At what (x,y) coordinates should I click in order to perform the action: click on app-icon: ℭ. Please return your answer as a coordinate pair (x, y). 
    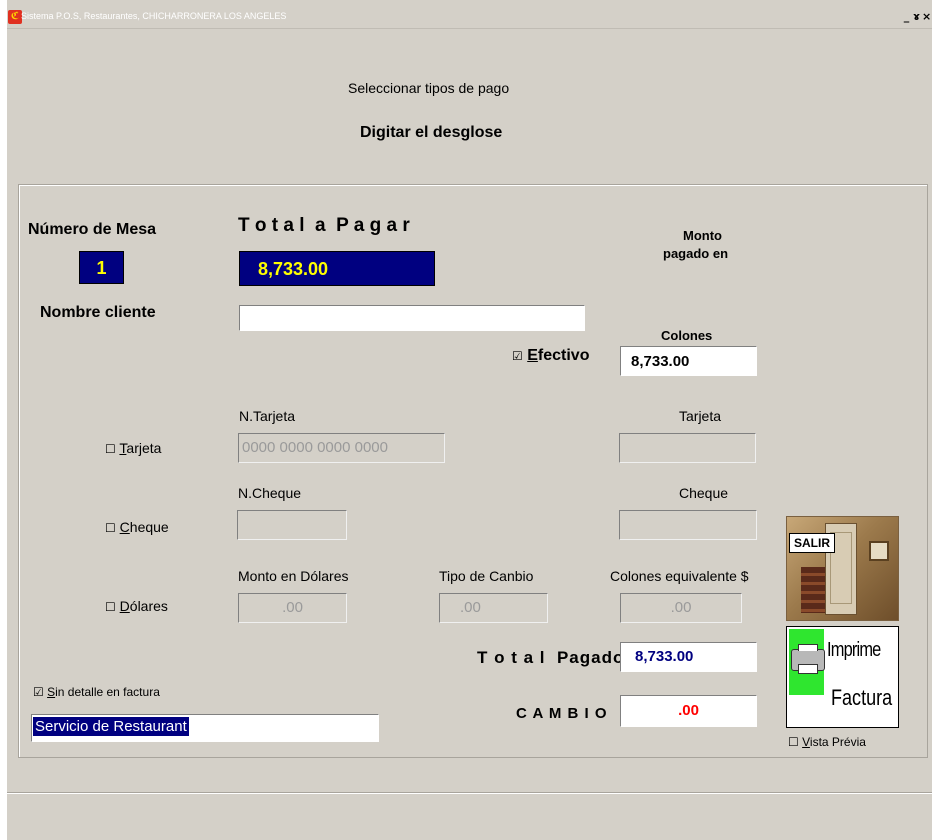
    Looking at the image, I should click on (15, 17).